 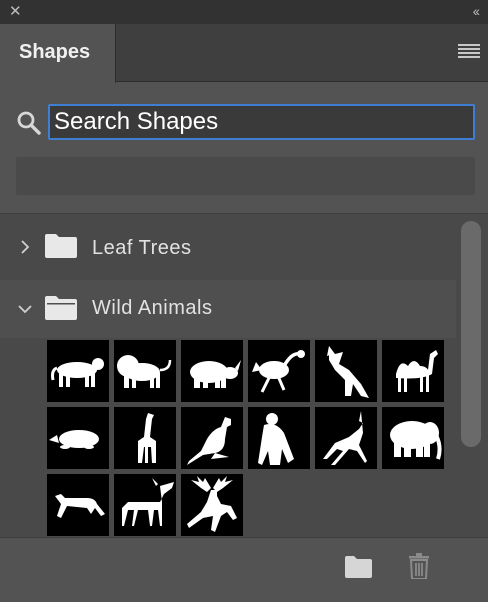 I want to click on new-group-folder-icon, so click(x=358, y=567).